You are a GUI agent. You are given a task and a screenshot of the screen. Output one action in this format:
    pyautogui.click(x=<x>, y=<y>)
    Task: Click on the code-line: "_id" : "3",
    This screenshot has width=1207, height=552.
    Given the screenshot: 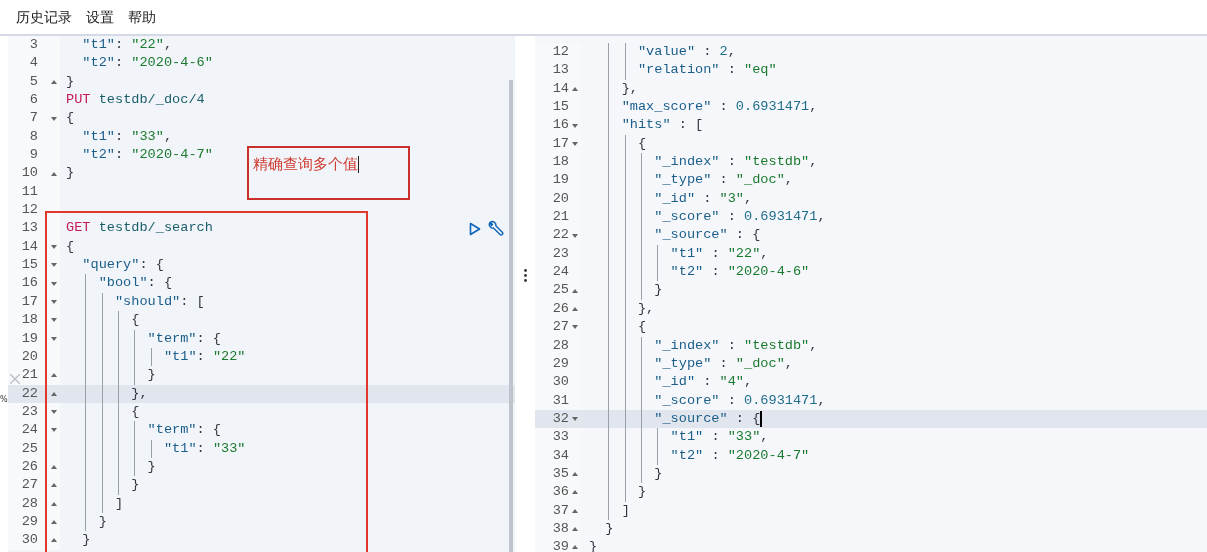 What is the action you would take?
    pyautogui.click(x=703, y=198)
    